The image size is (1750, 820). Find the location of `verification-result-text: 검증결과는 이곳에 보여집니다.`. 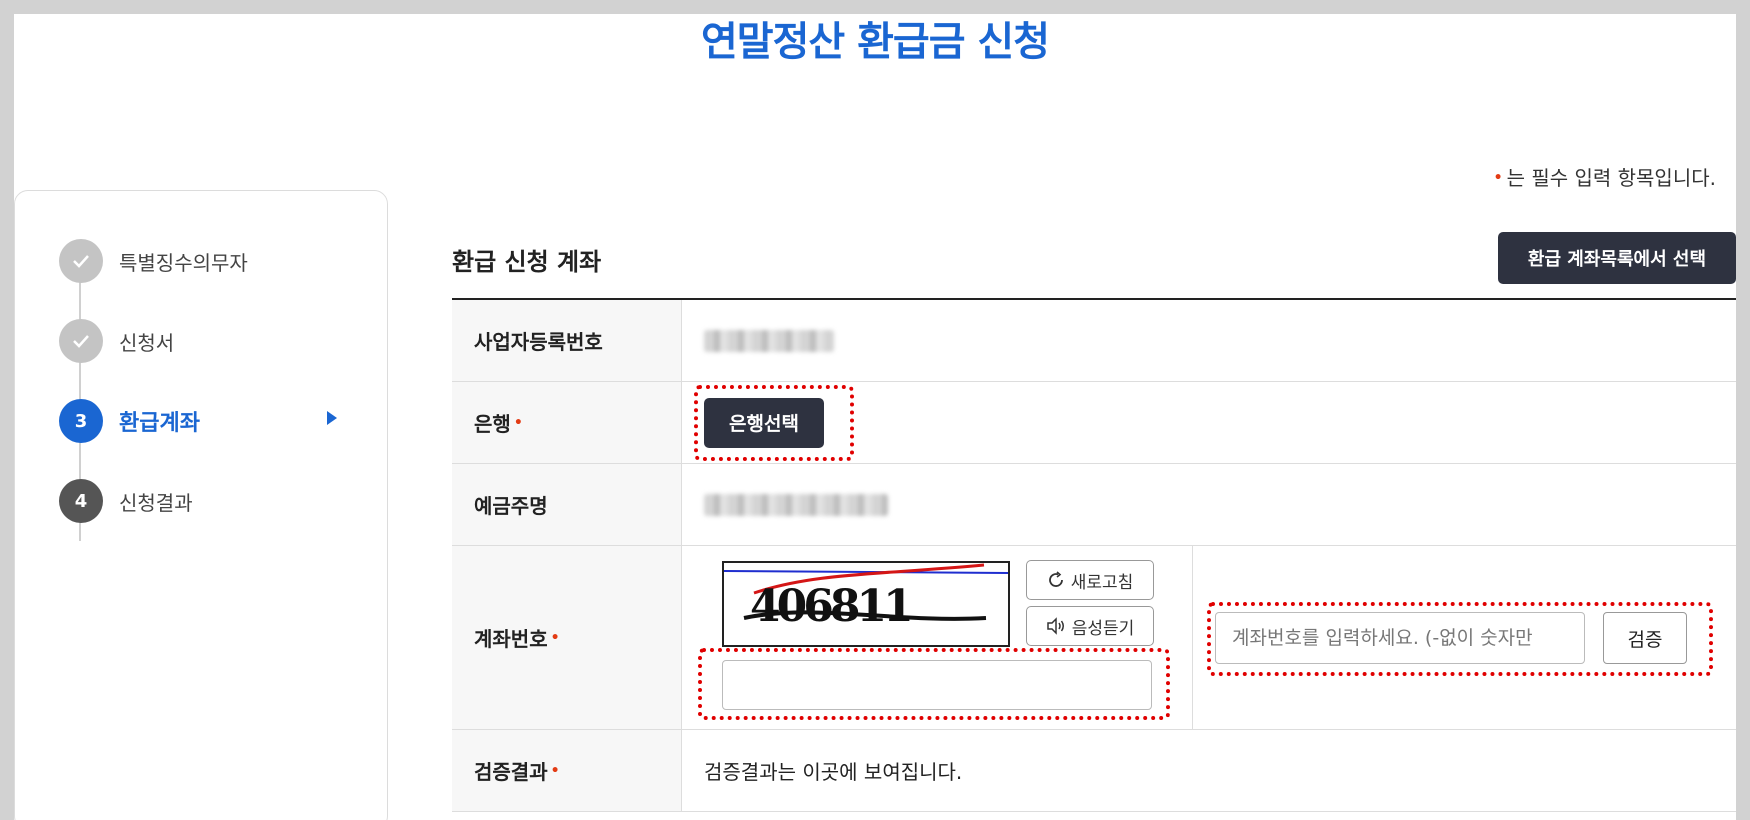

verification-result-text: 검증결과는 이곳에 보여집니다. is located at coordinates (833, 772).